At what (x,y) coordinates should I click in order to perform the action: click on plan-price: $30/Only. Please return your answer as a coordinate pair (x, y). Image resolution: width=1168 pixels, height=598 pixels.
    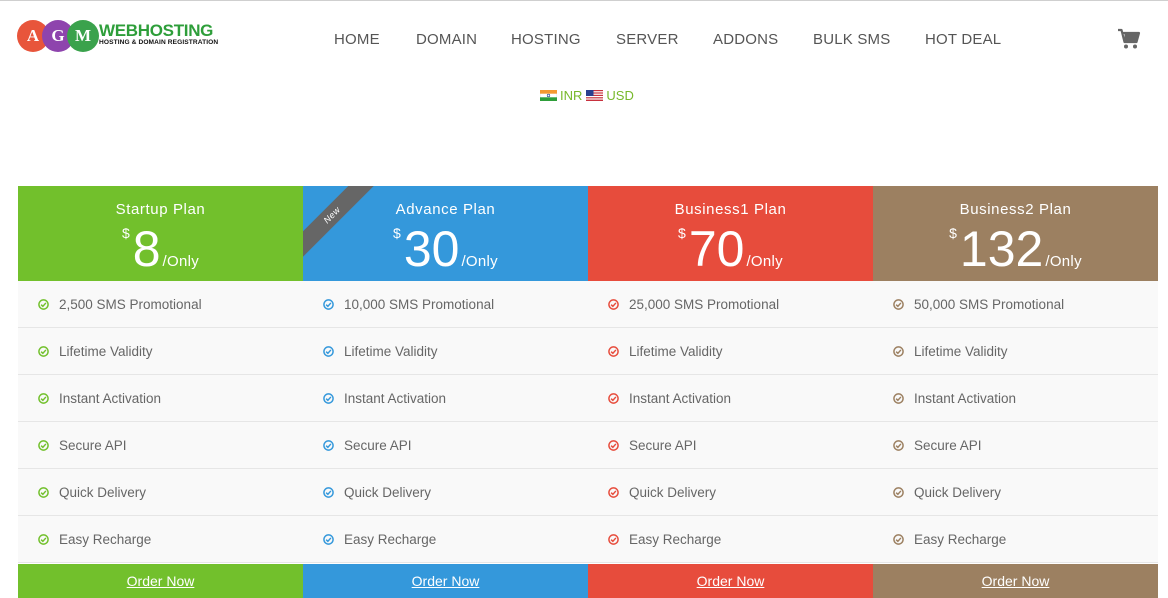
    Looking at the image, I should click on (445, 249).